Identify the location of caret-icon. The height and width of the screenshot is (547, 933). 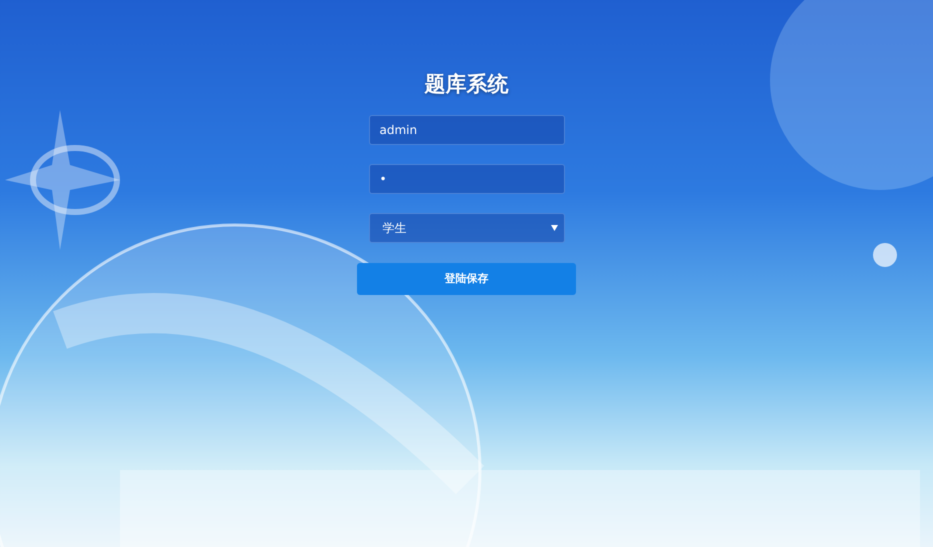
(554, 228).